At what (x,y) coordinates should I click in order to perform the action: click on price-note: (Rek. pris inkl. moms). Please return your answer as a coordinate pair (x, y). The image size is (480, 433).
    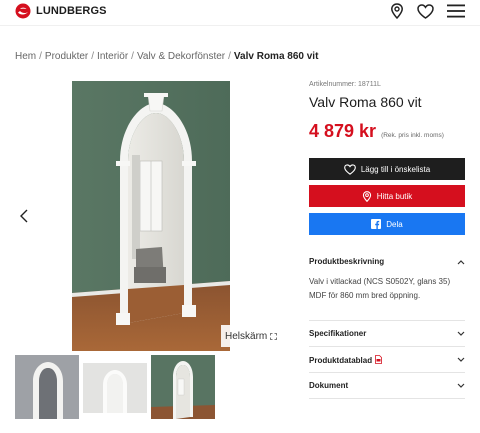
    Looking at the image, I should click on (412, 135).